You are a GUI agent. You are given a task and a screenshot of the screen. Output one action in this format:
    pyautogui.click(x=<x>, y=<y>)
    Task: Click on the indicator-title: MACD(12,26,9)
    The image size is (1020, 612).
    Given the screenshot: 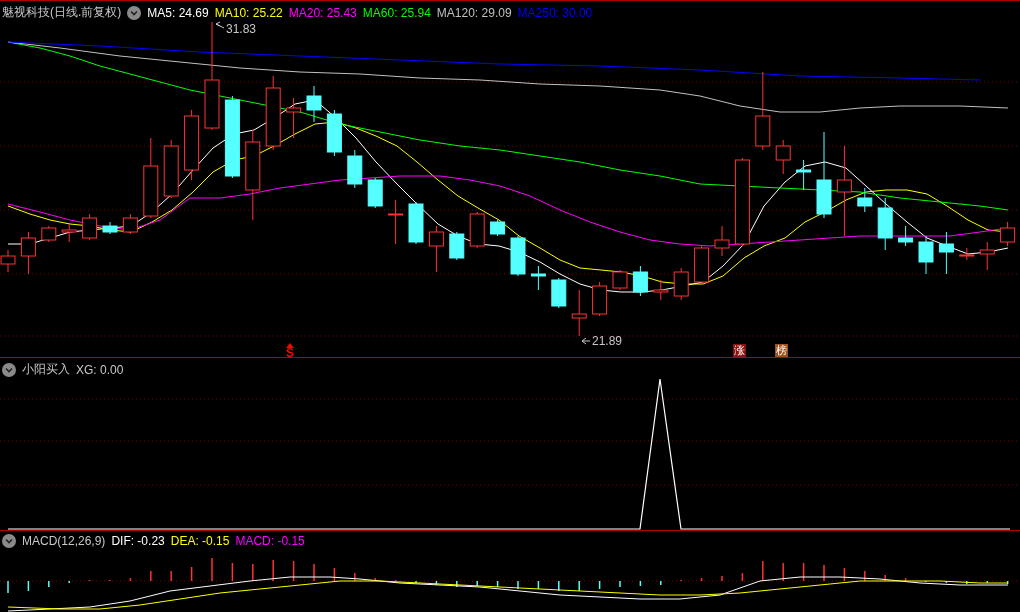 What is the action you would take?
    pyautogui.click(x=64, y=541)
    